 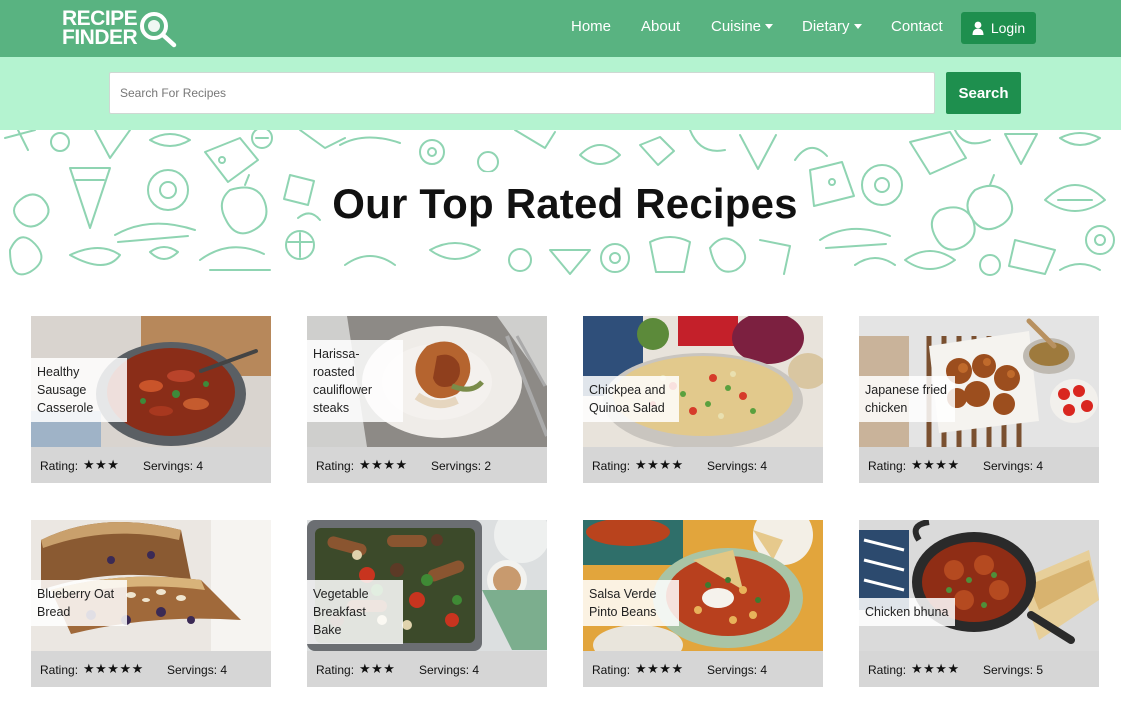 I want to click on servings-text: Servings: 2, so click(x=461, y=466).